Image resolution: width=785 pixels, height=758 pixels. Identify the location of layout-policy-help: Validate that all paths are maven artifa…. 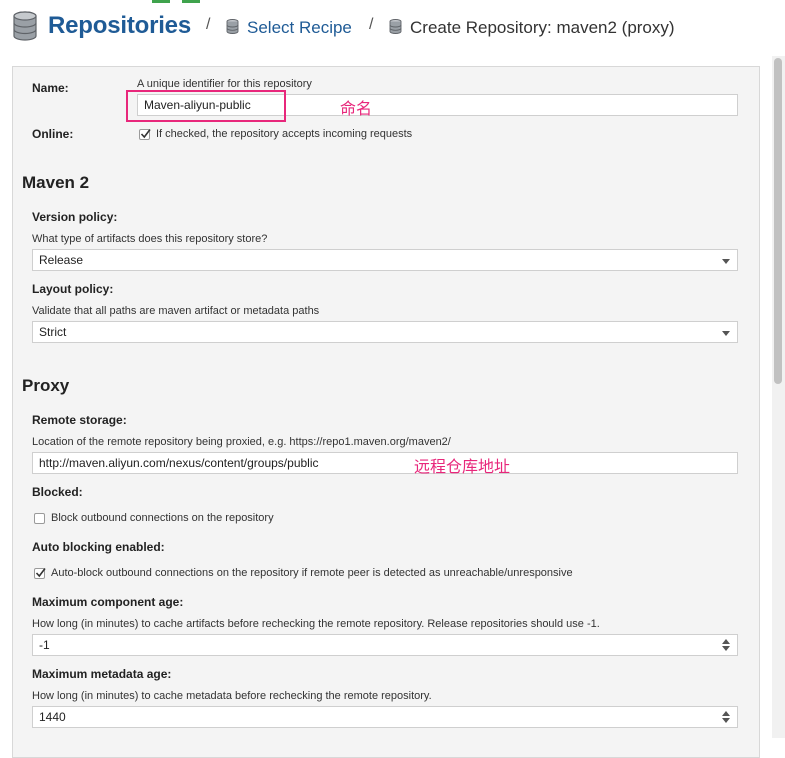
(176, 311).